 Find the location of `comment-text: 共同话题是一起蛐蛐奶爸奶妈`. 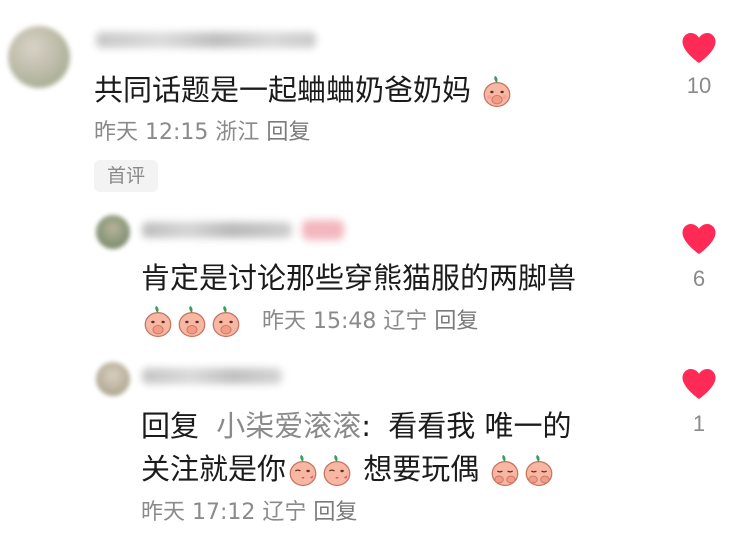

comment-text: 共同话题是一起蛐蛐奶爸奶妈 is located at coordinates (304, 91).